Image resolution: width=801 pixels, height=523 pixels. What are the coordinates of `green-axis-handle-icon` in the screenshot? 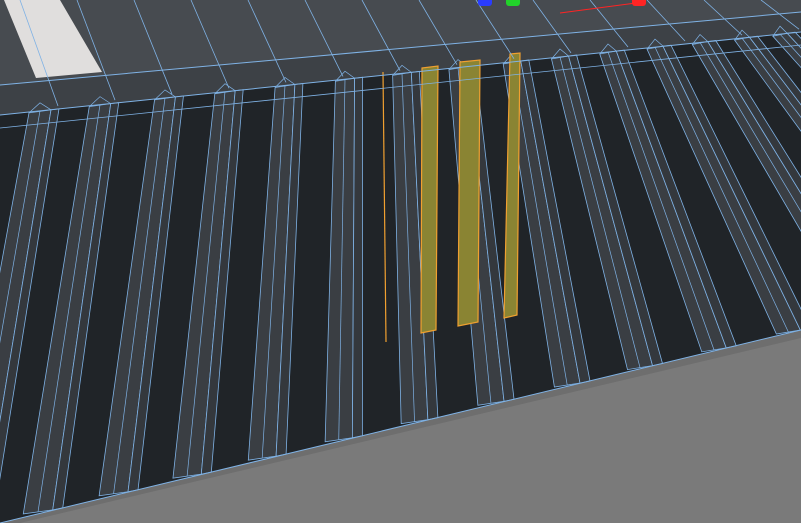 It's located at (513, 3).